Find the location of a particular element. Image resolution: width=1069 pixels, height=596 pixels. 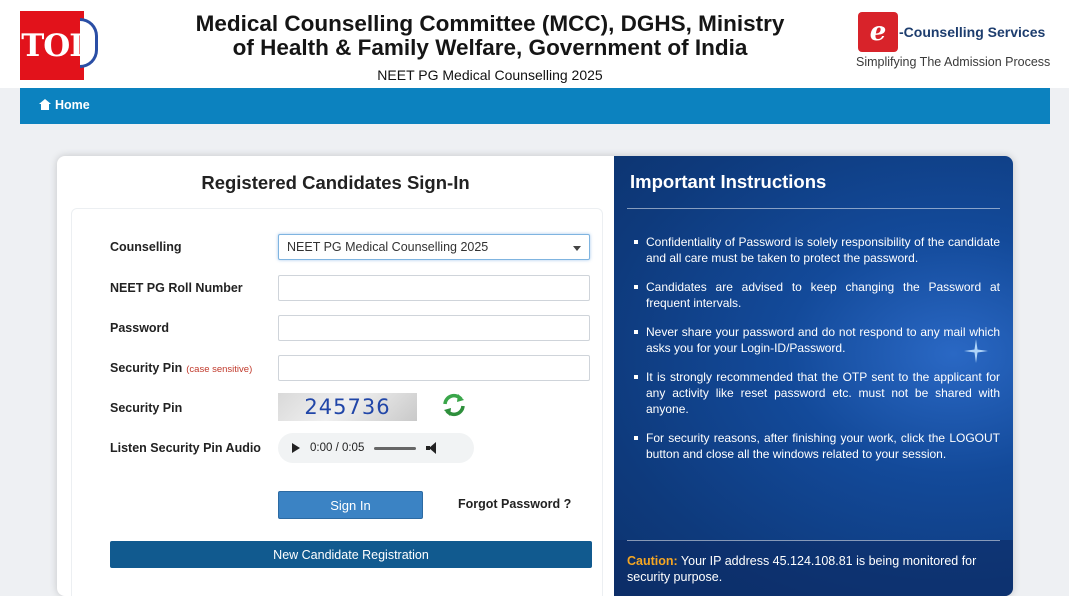

new-candidate-registration-button: New Candidate Registration is located at coordinates (351, 554).